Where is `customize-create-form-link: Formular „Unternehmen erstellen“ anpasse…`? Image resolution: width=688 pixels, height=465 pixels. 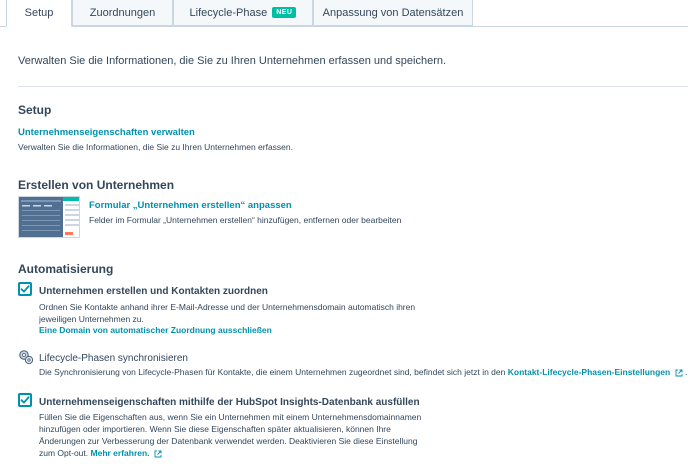
customize-create-form-link: Formular „Unternehmen erstellen“ anpasse… is located at coordinates (190, 205).